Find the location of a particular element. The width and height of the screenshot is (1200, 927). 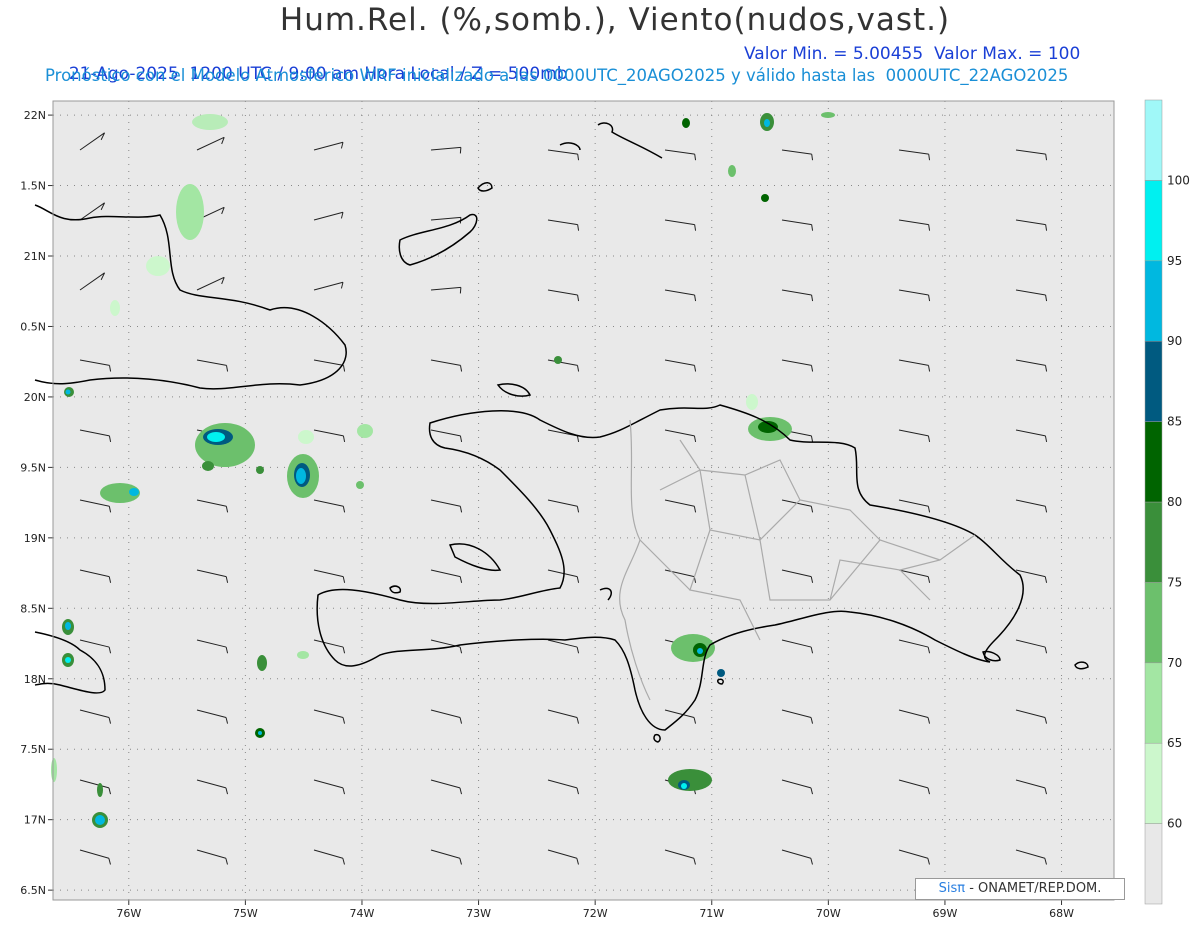

colorbar-label: 95 is located at coordinates (1174, 261).